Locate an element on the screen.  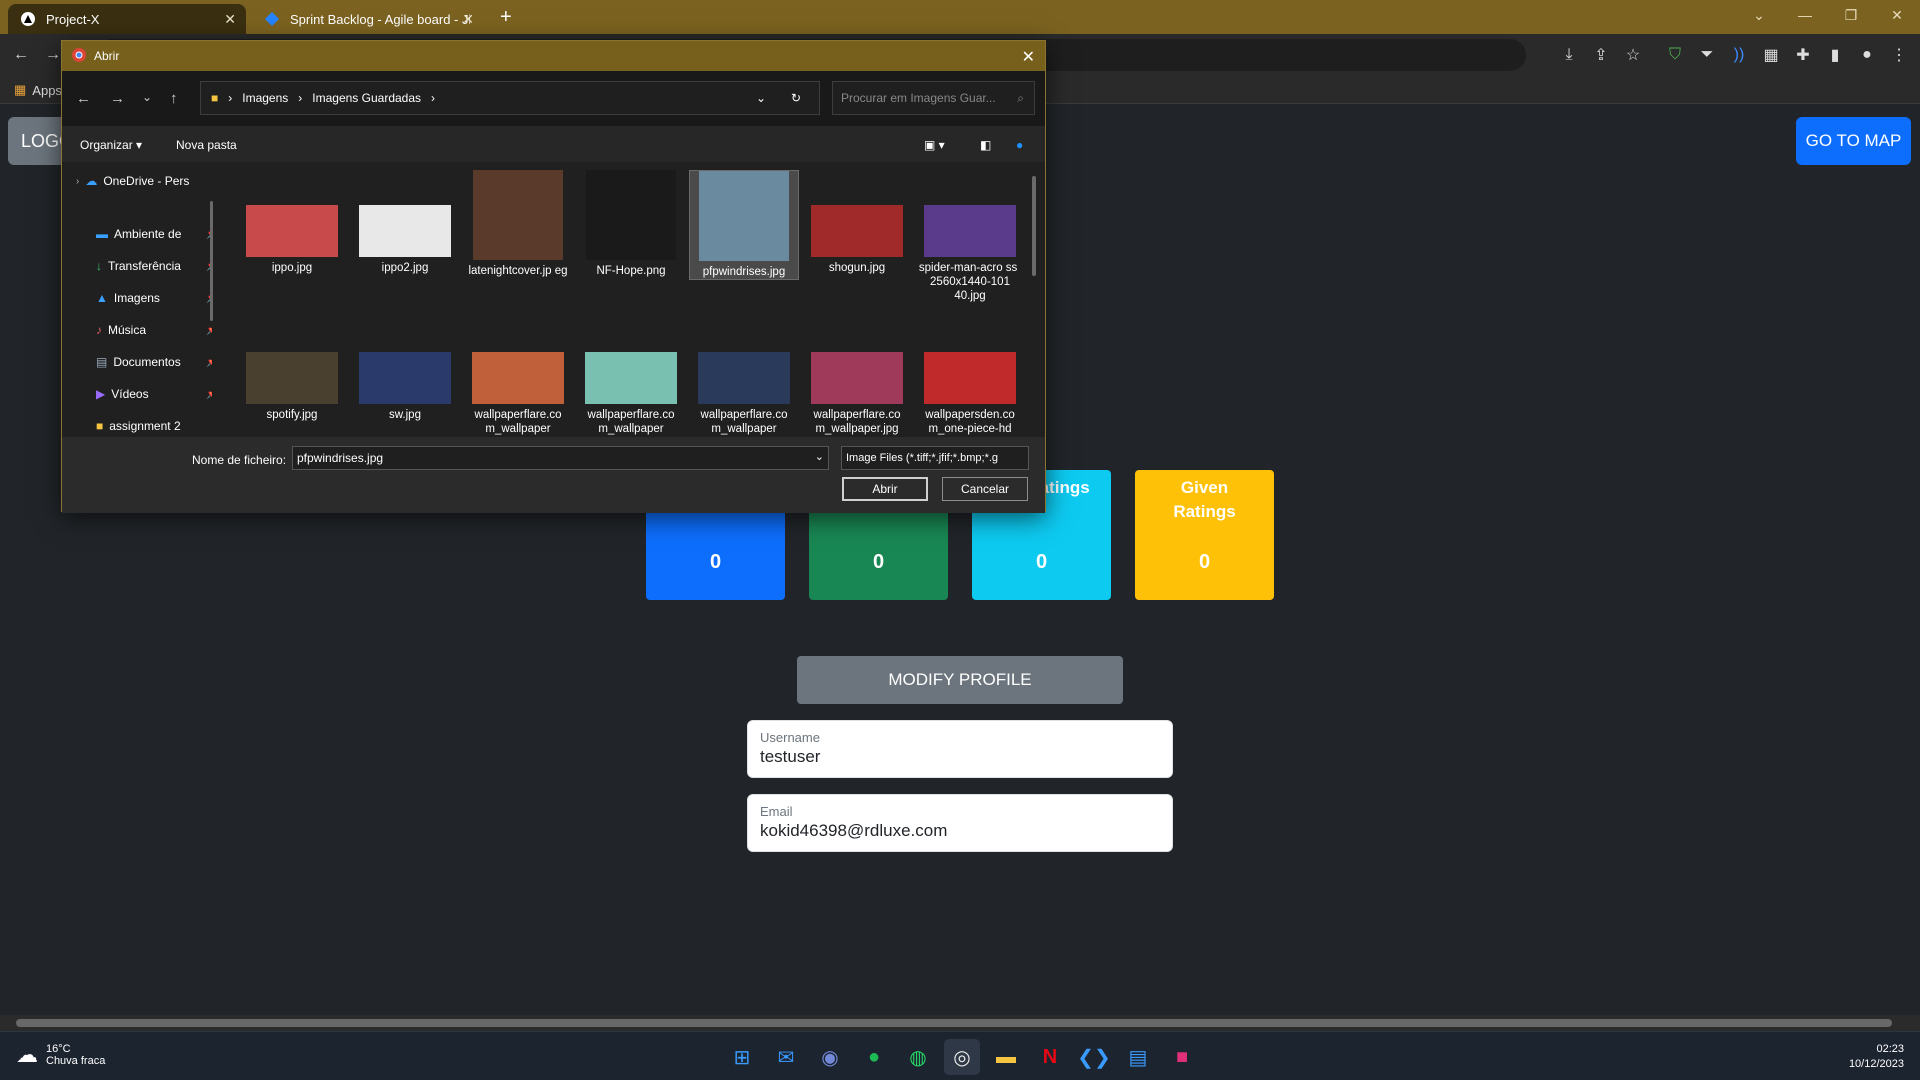
nav-item-assignment-2: ■ assignment 2 is located at coordinates (138, 426).